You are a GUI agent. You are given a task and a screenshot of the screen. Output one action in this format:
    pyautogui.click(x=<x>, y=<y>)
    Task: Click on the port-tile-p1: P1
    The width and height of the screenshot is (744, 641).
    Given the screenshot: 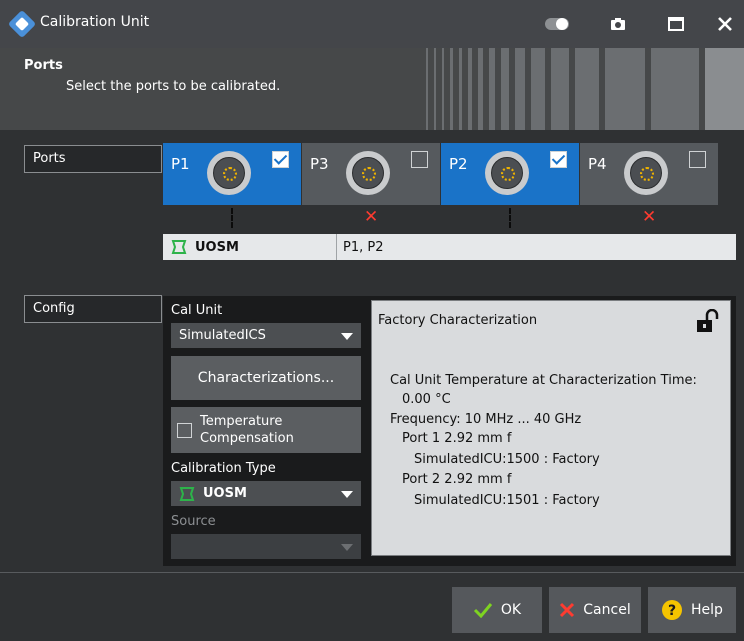 What is the action you would take?
    pyautogui.click(x=232, y=174)
    